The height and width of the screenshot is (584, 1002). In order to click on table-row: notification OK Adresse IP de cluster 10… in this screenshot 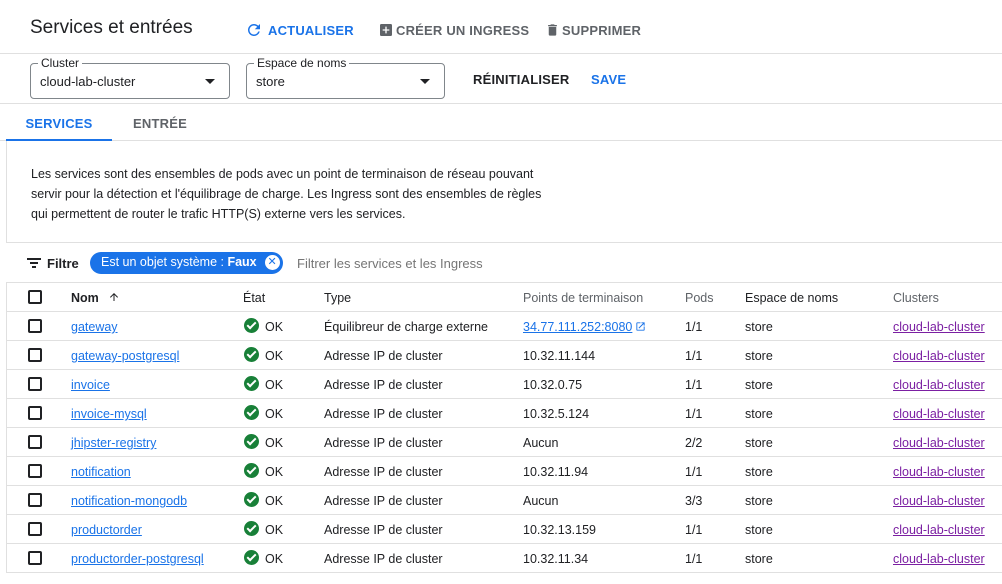, I will do `click(504, 471)`.